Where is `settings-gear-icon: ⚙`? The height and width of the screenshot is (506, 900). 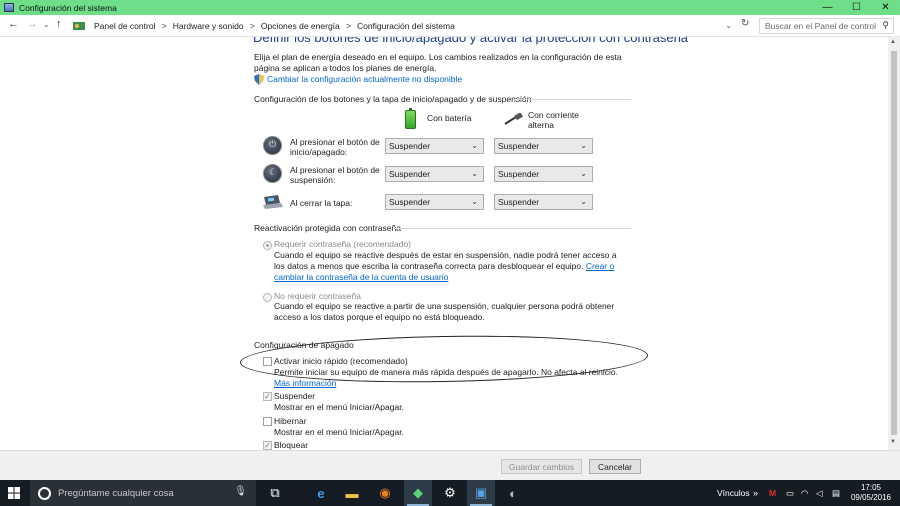
settings-gear-icon: ⚙ is located at coordinates (450, 493).